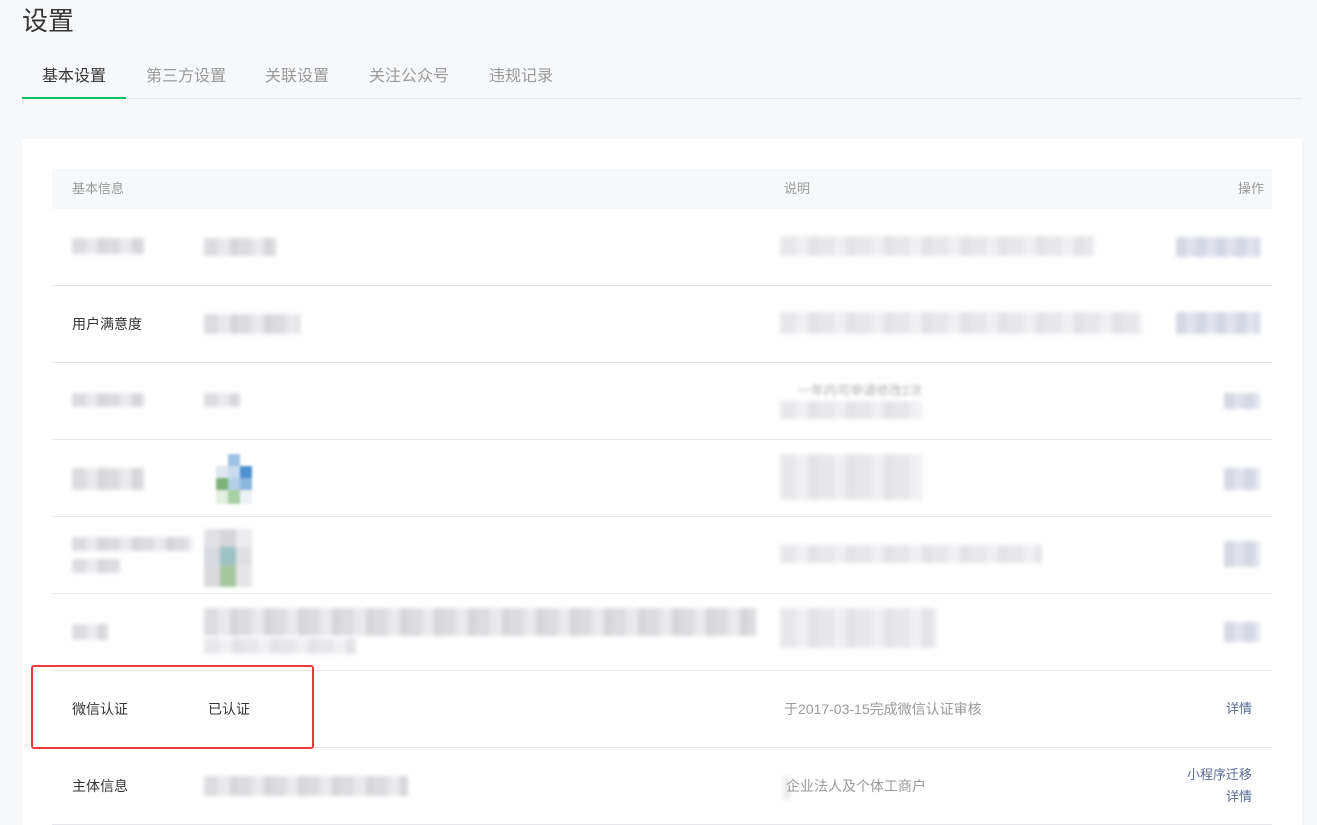 The image size is (1317, 825). What do you see at coordinates (229, 709) in the screenshot?
I see `row-value-verified: 已认证` at bounding box center [229, 709].